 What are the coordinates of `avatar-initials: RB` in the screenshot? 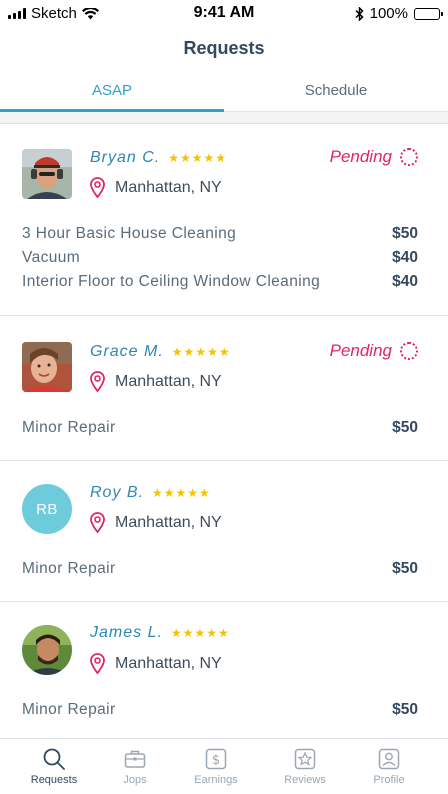 It's located at (47, 509).